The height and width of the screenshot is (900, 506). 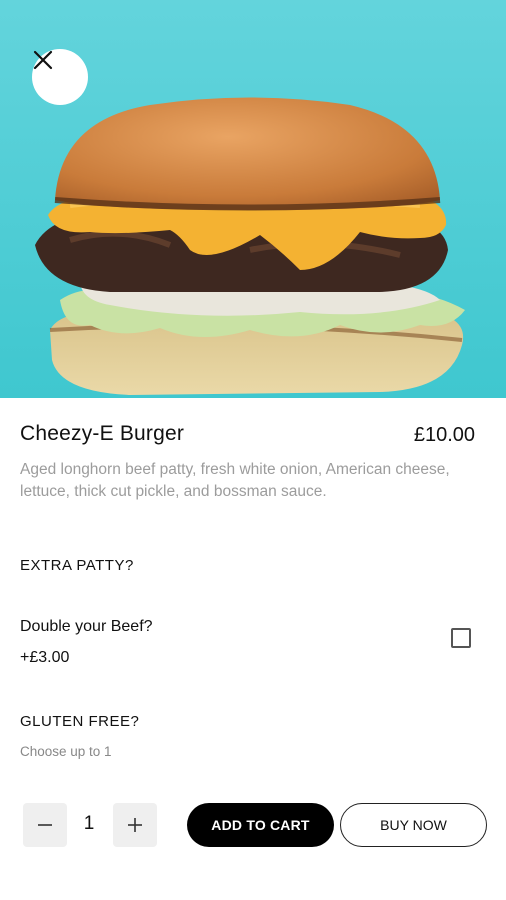 I want to click on gluten-free-hint: Choose up to 1, so click(x=66, y=751).